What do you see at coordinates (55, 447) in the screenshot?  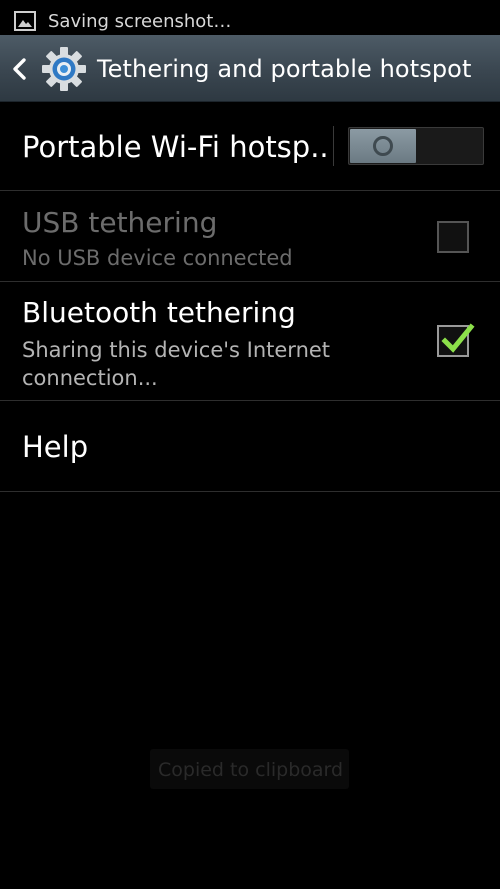 I see `help-label: Help` at bounding box center [55, 447].